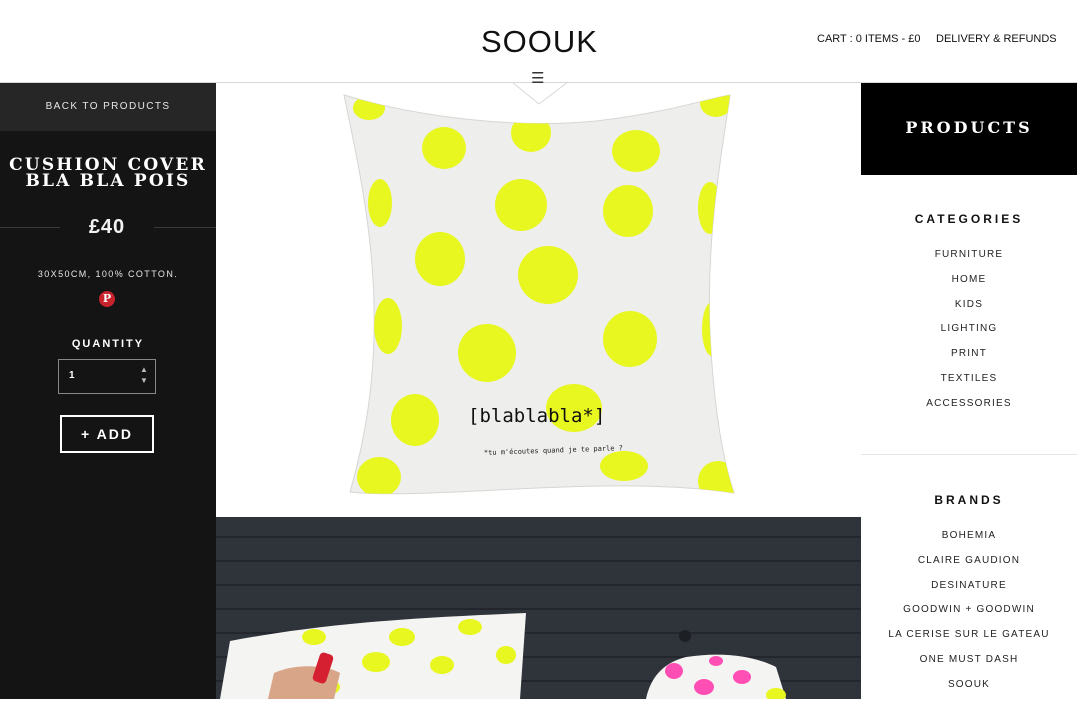 The width and height of the screenshot is (1077, 704). I want to click on category-accessories: ACCESSORIES, so click(969, 410).